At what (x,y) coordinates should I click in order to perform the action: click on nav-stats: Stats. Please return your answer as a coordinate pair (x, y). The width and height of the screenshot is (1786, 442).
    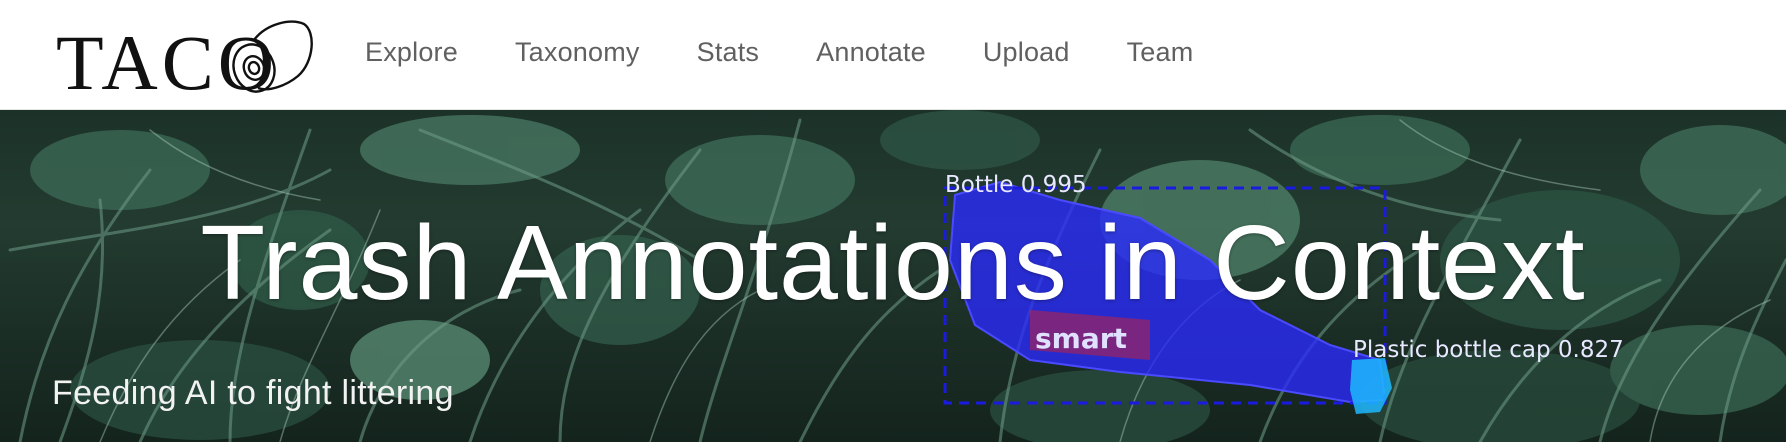
    Looking at the image, I should click on (728, 52).